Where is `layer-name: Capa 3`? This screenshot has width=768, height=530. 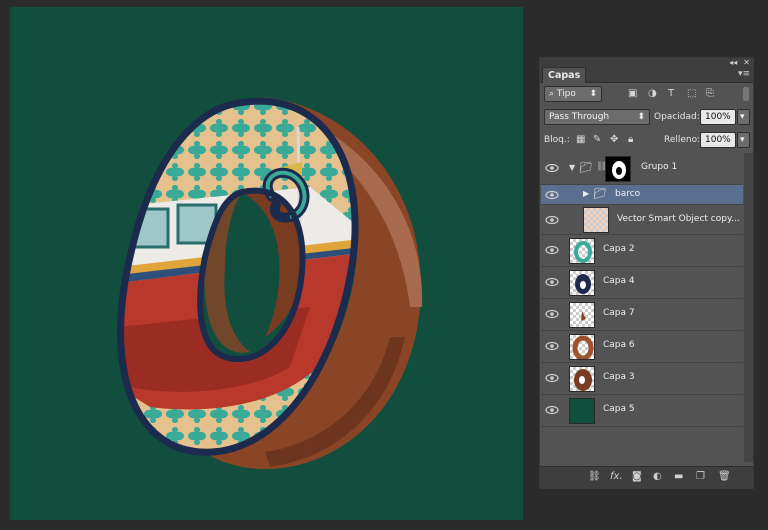
layer-name: Capa 3 is located at coordinates (619, 377).